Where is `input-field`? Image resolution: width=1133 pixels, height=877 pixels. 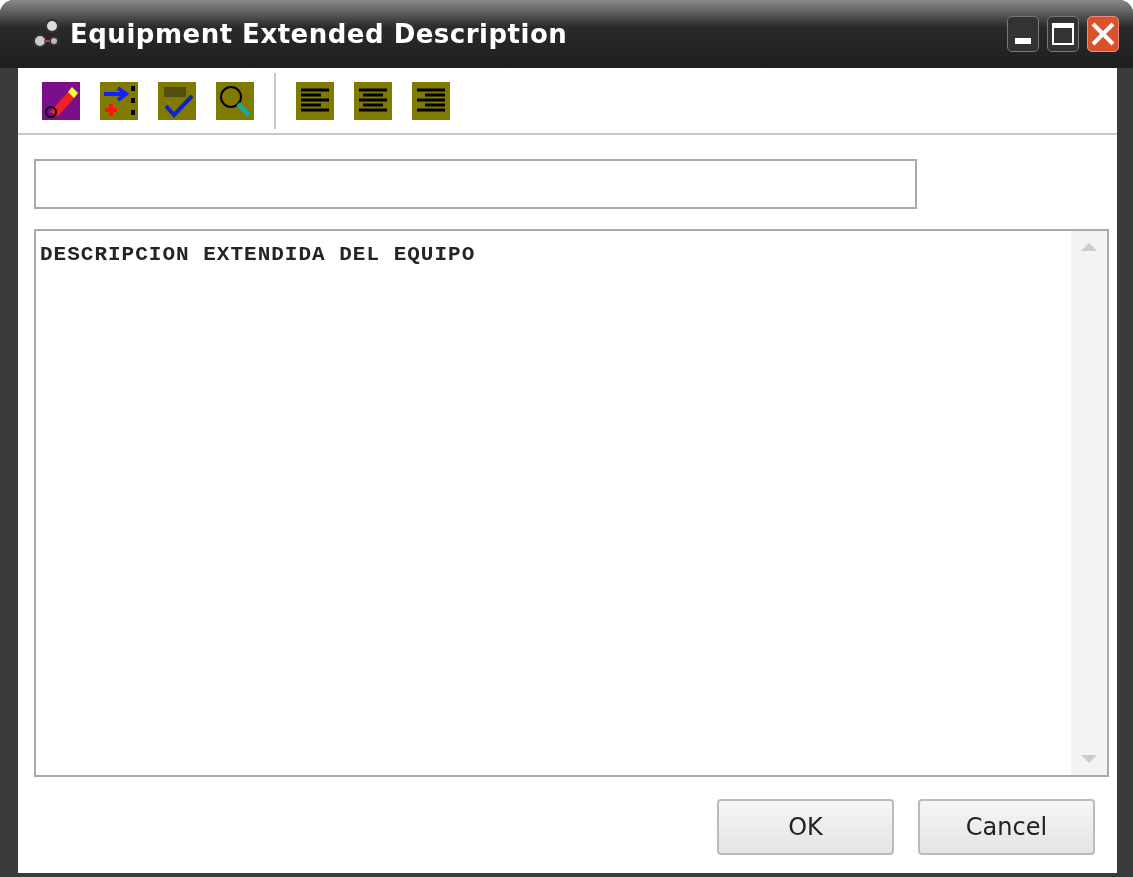
input-field is located at coordinates (475, 184).